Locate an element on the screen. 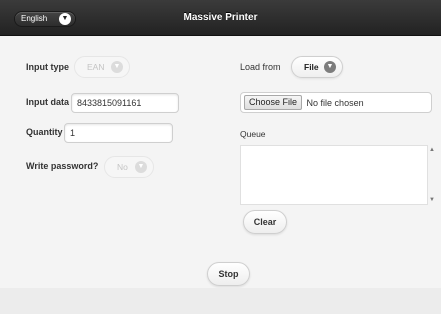 This screenshot has width=441, height=314. queue-scrollbar: ▲ ▼ is located at coordinates (432, 175).